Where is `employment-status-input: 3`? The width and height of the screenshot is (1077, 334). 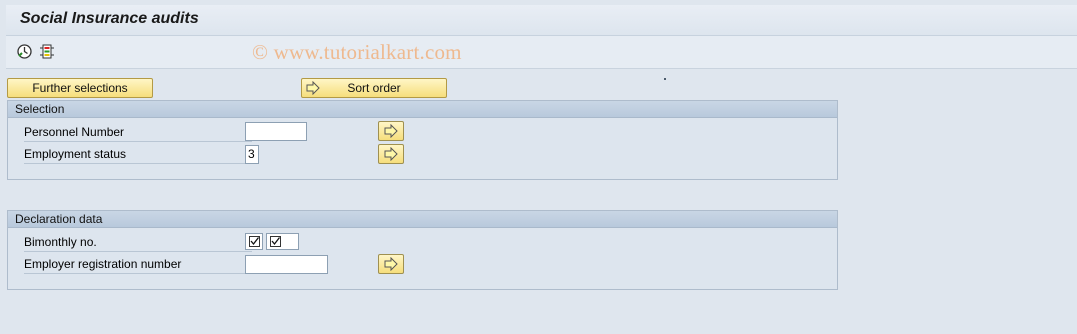 employment-status-input: 3 is located at coordinates (252, 154).